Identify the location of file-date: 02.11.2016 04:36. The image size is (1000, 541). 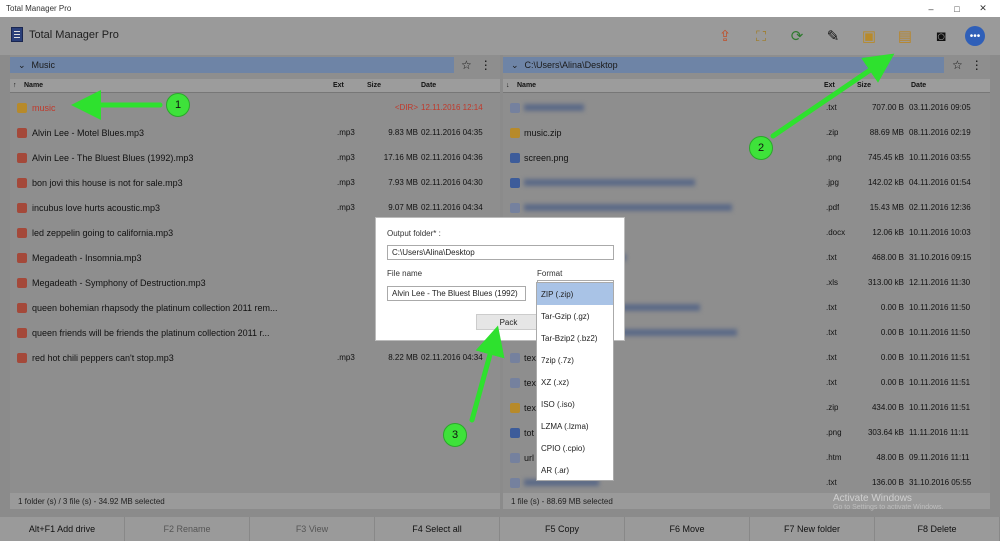
(452, 157).